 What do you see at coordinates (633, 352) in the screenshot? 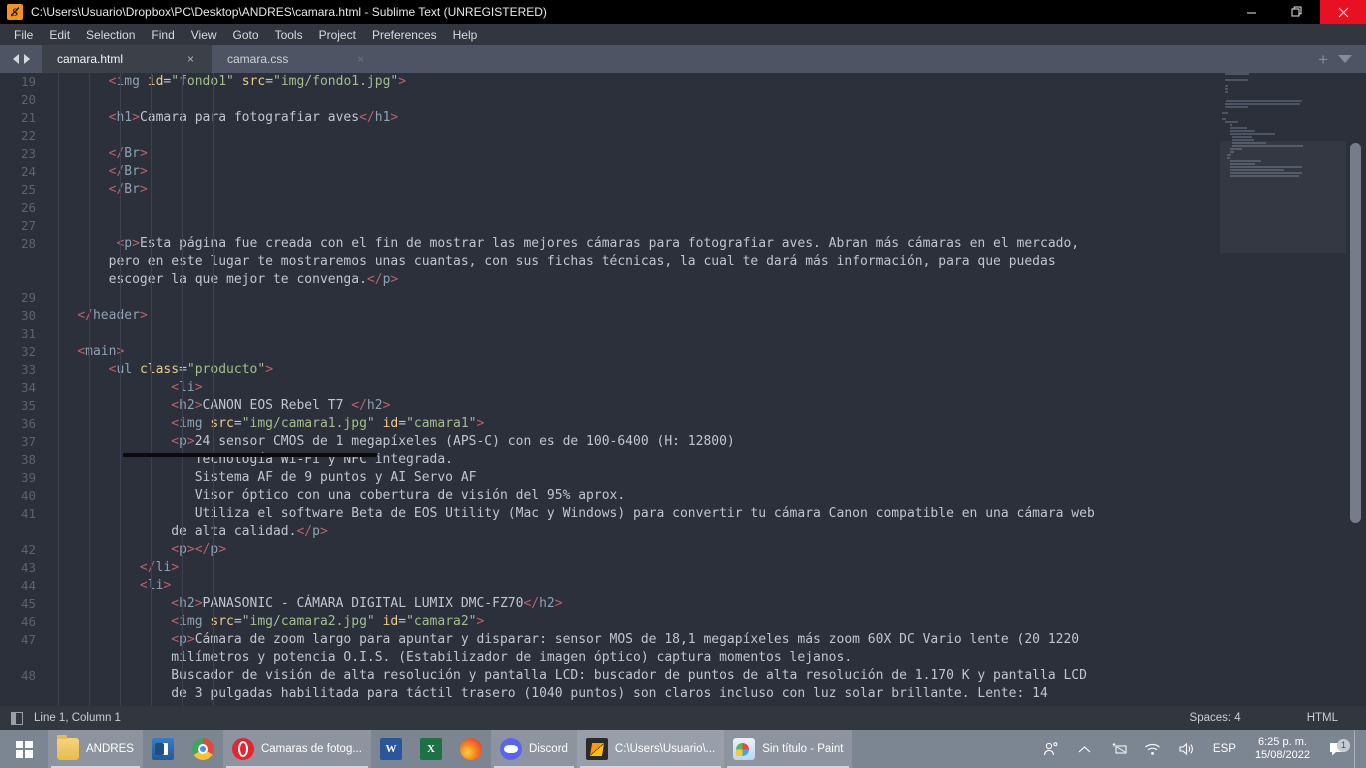
I see `code-line: <main>` at bounding box center [633, 352].